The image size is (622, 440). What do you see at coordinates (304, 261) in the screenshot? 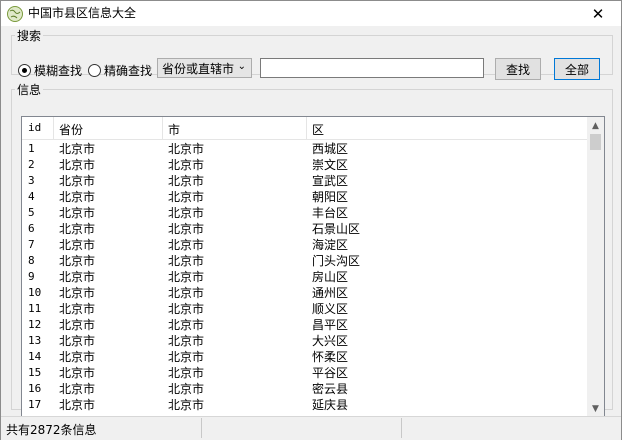
I see `list-item: 8 北京市 北京市 门头沟区` at bounding box center [304, 261].